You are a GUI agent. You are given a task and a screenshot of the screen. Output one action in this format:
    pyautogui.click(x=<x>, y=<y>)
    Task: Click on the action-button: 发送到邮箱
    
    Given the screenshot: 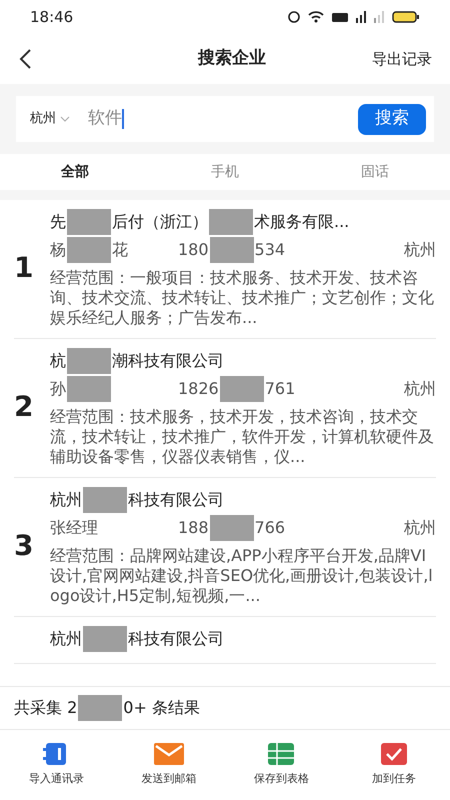 What is the action you would take?
    pyautogui.click(x=168, y=765)
    